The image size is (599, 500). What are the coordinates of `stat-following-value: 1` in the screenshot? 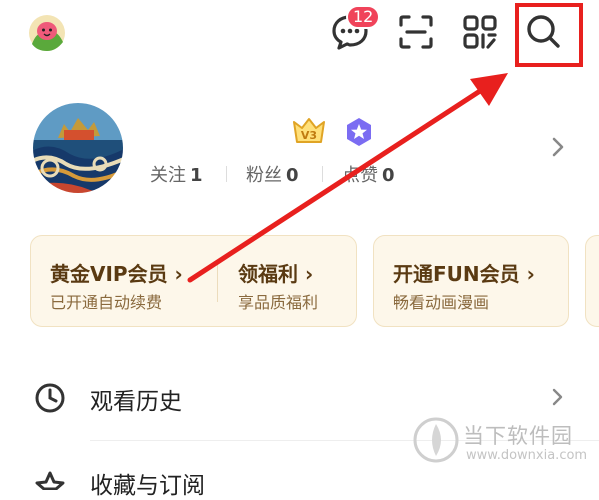 It's located at (196, 175).